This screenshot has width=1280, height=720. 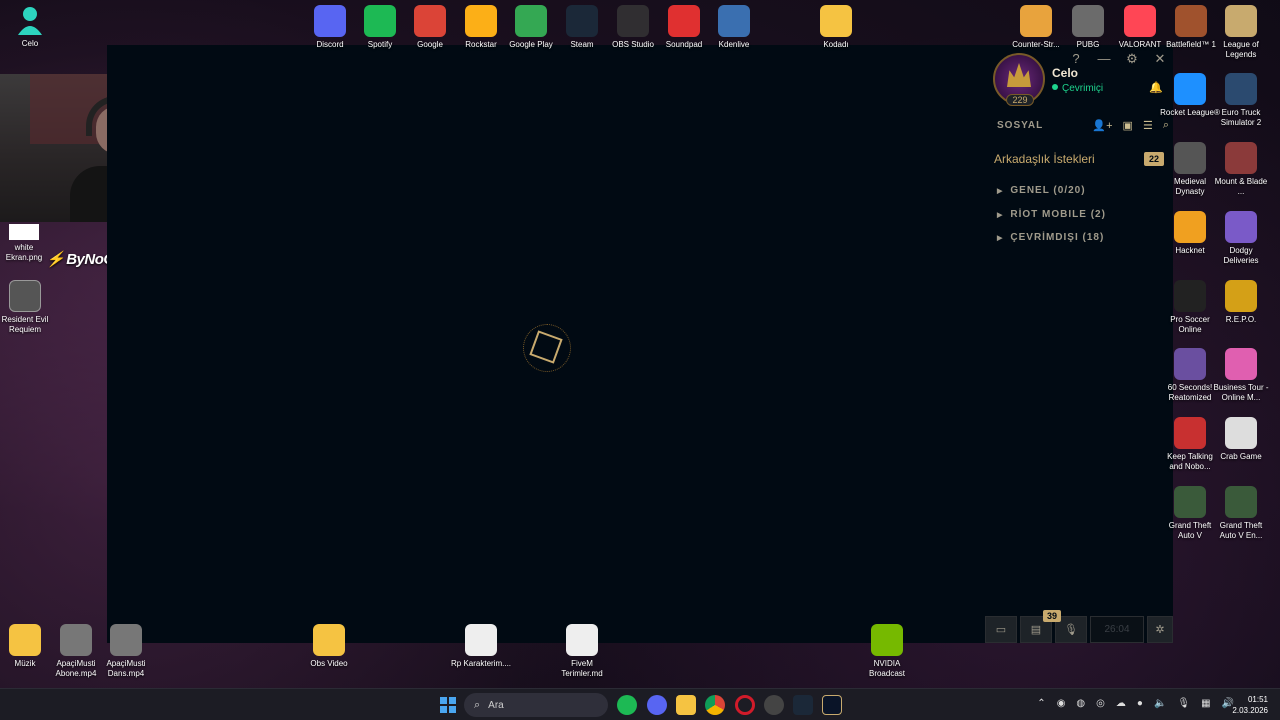 I want to click on friend-requests-label: Arkadaşlık İstekleri, so click(x=1044, y=159).